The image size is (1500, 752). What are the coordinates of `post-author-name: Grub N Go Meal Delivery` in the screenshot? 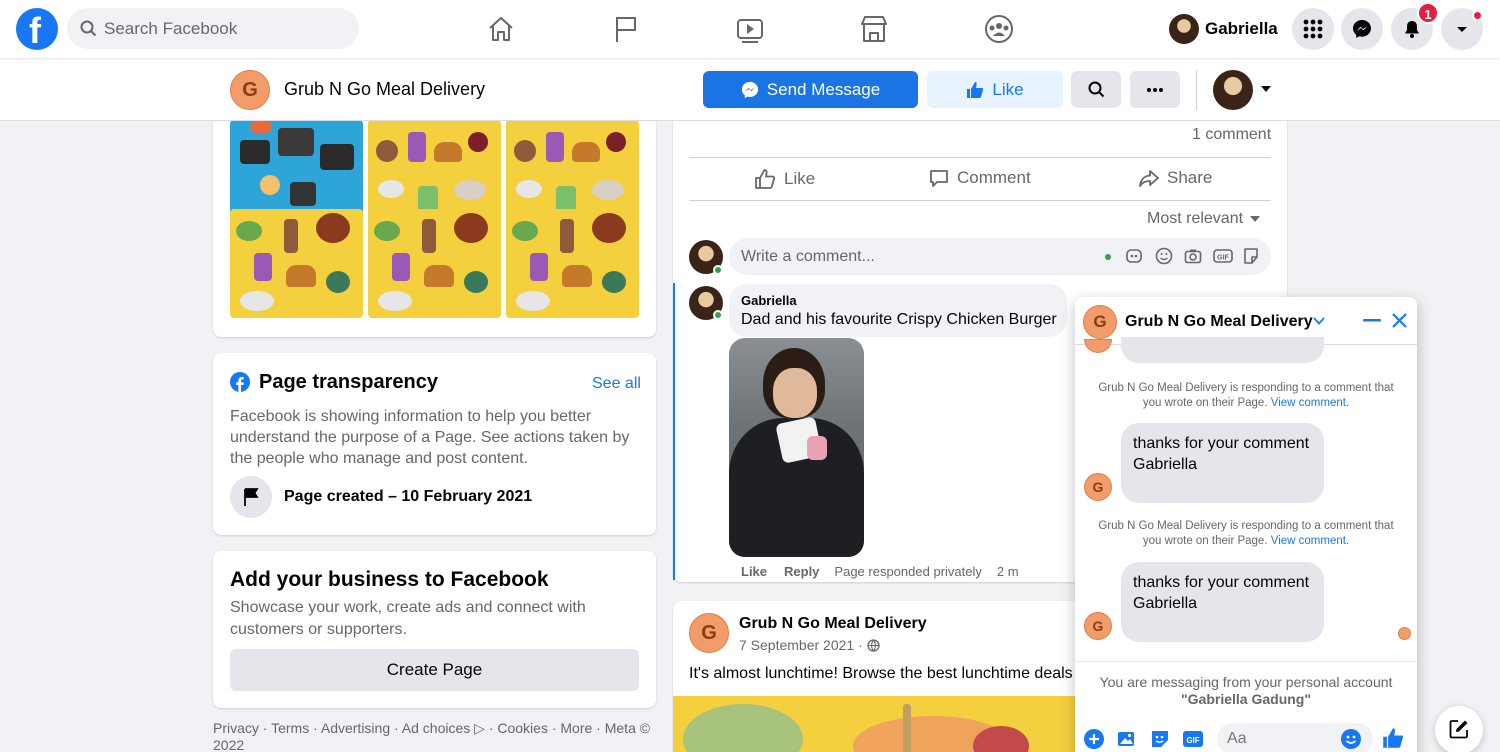 It's located at (833, 624).